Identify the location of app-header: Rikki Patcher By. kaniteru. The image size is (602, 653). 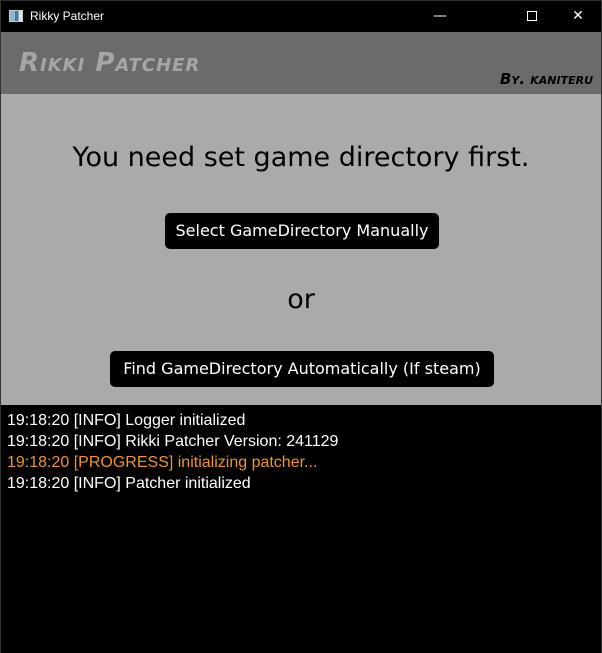
(301, 63).